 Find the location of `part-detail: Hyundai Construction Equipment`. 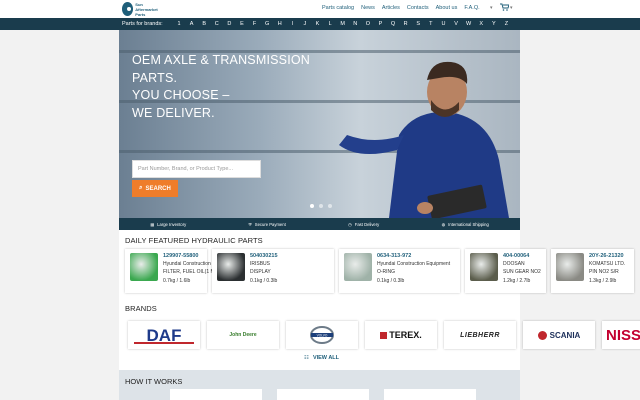

part-detail: Hyundai Construction Equipment is located at coordinates (414, 264).